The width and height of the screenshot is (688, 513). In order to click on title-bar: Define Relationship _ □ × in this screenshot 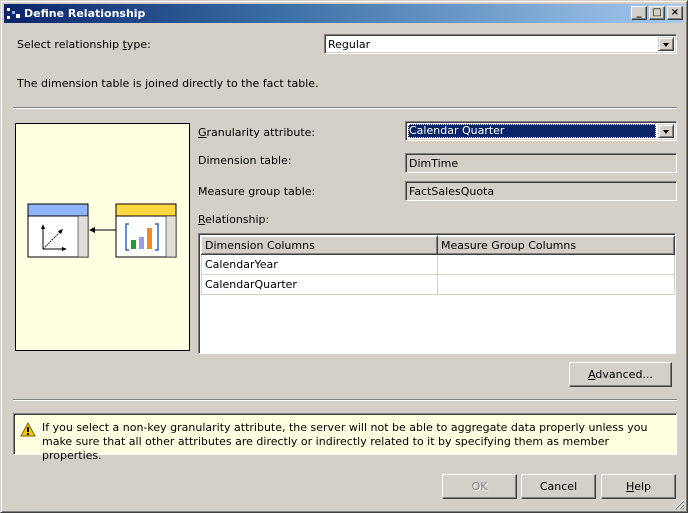, I will do `click(344, 13)`.